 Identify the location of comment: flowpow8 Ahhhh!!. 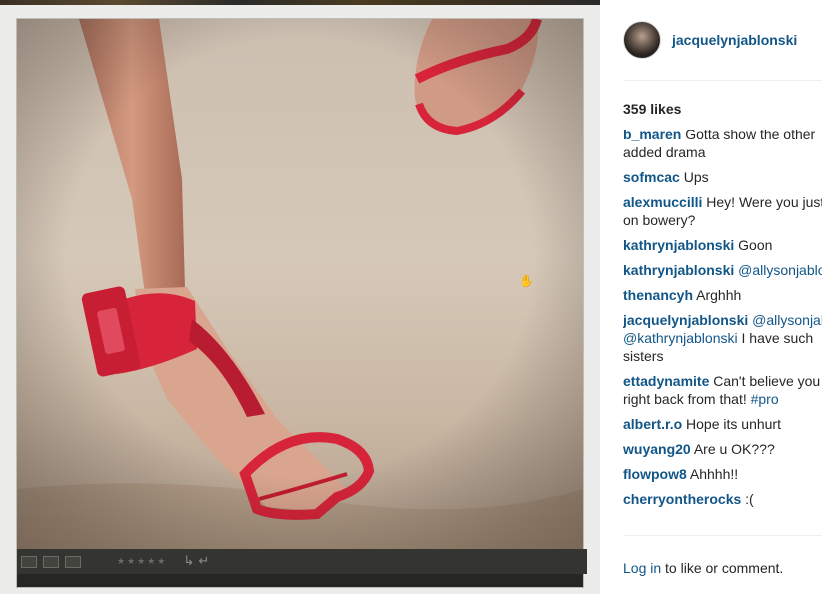
(722, 474).